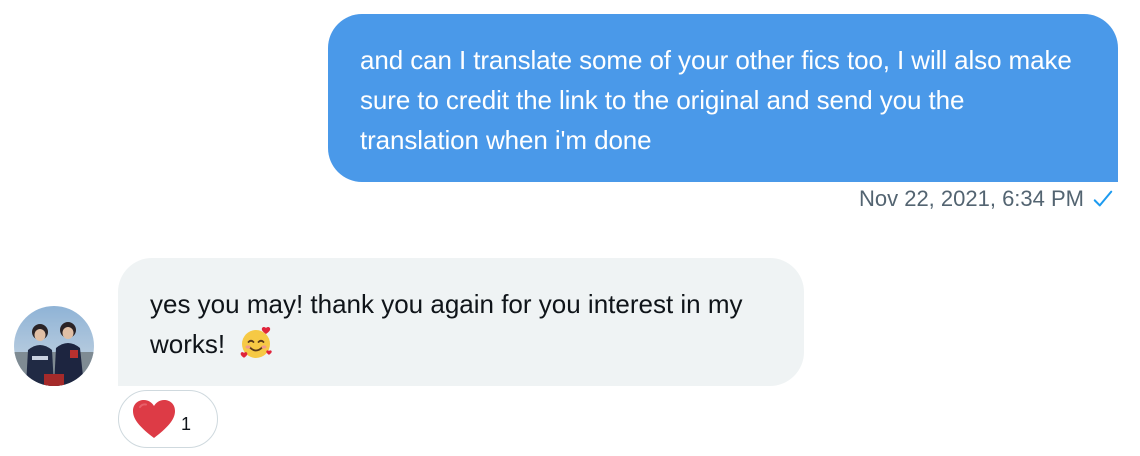  I want to click on avatar-photo-icon, so click(54, 346).